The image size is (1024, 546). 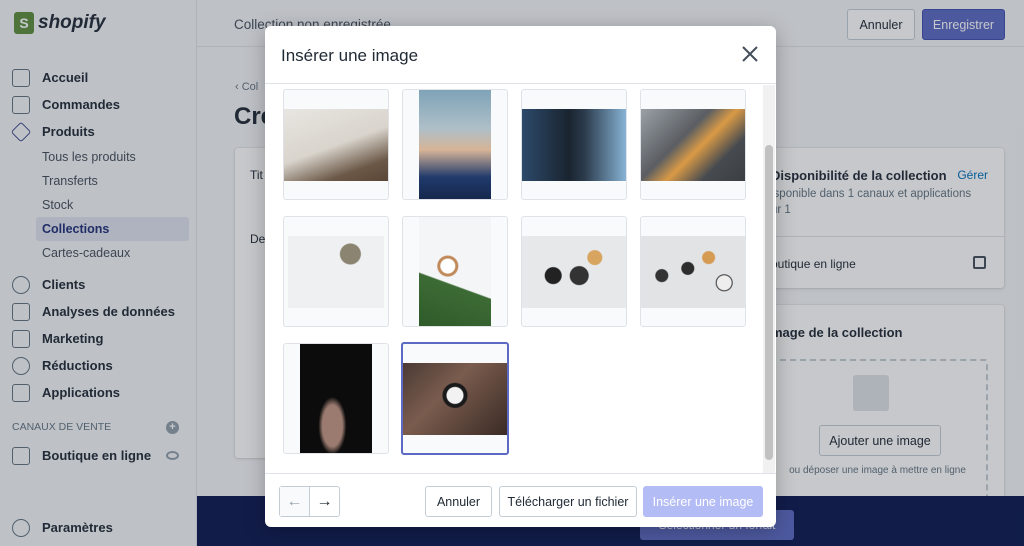 I want to click on arrow-right-icon: →, so click(x=324, y=501).